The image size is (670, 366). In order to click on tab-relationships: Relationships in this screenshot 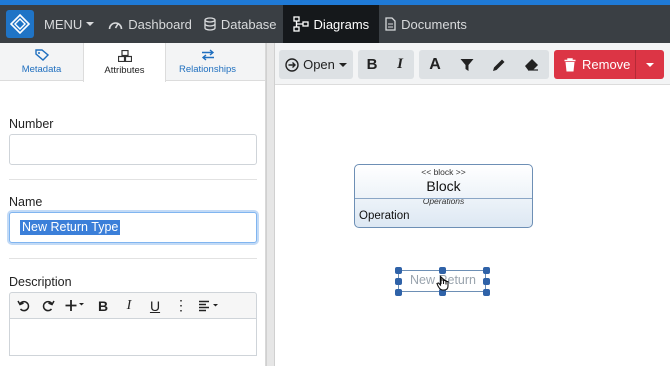, I will do `click(207, 61)`.